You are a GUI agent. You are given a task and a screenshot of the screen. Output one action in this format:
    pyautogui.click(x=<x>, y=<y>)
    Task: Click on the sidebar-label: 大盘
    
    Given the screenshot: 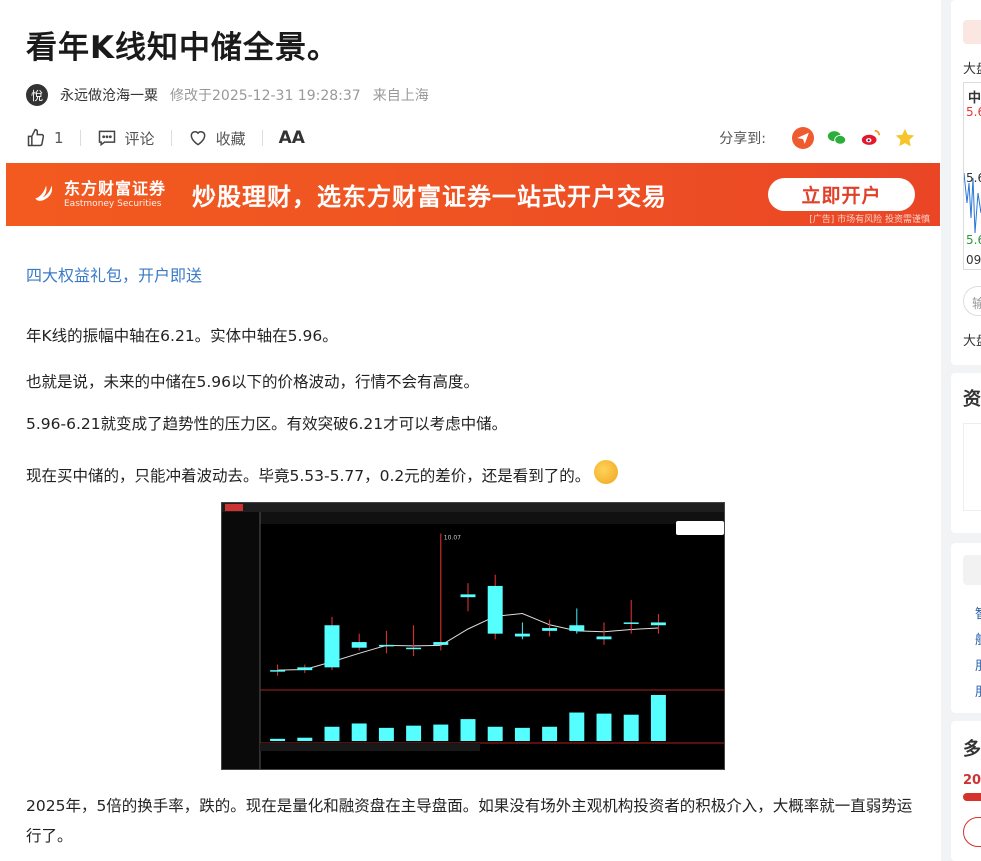 What is the action you would take?
    pyautogui.click(x=972, y=69)
    